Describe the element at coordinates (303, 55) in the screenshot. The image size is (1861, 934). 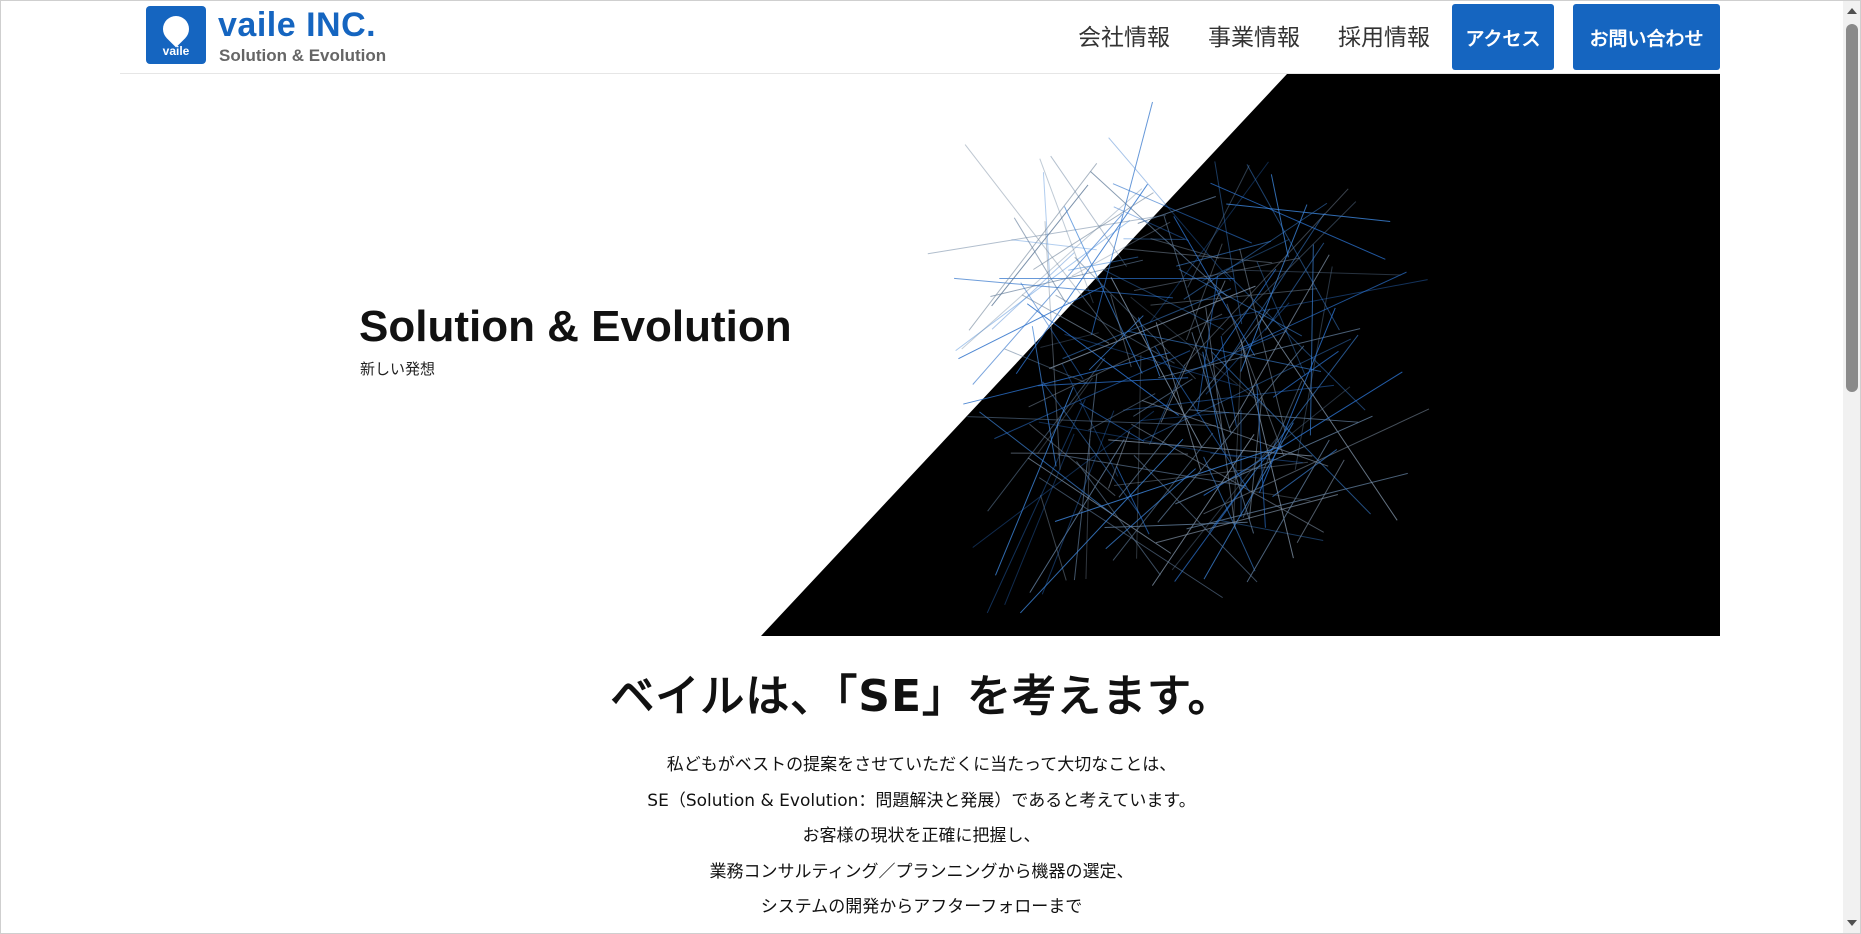
I see `company-tagline: Solution & Evolution` at that location.